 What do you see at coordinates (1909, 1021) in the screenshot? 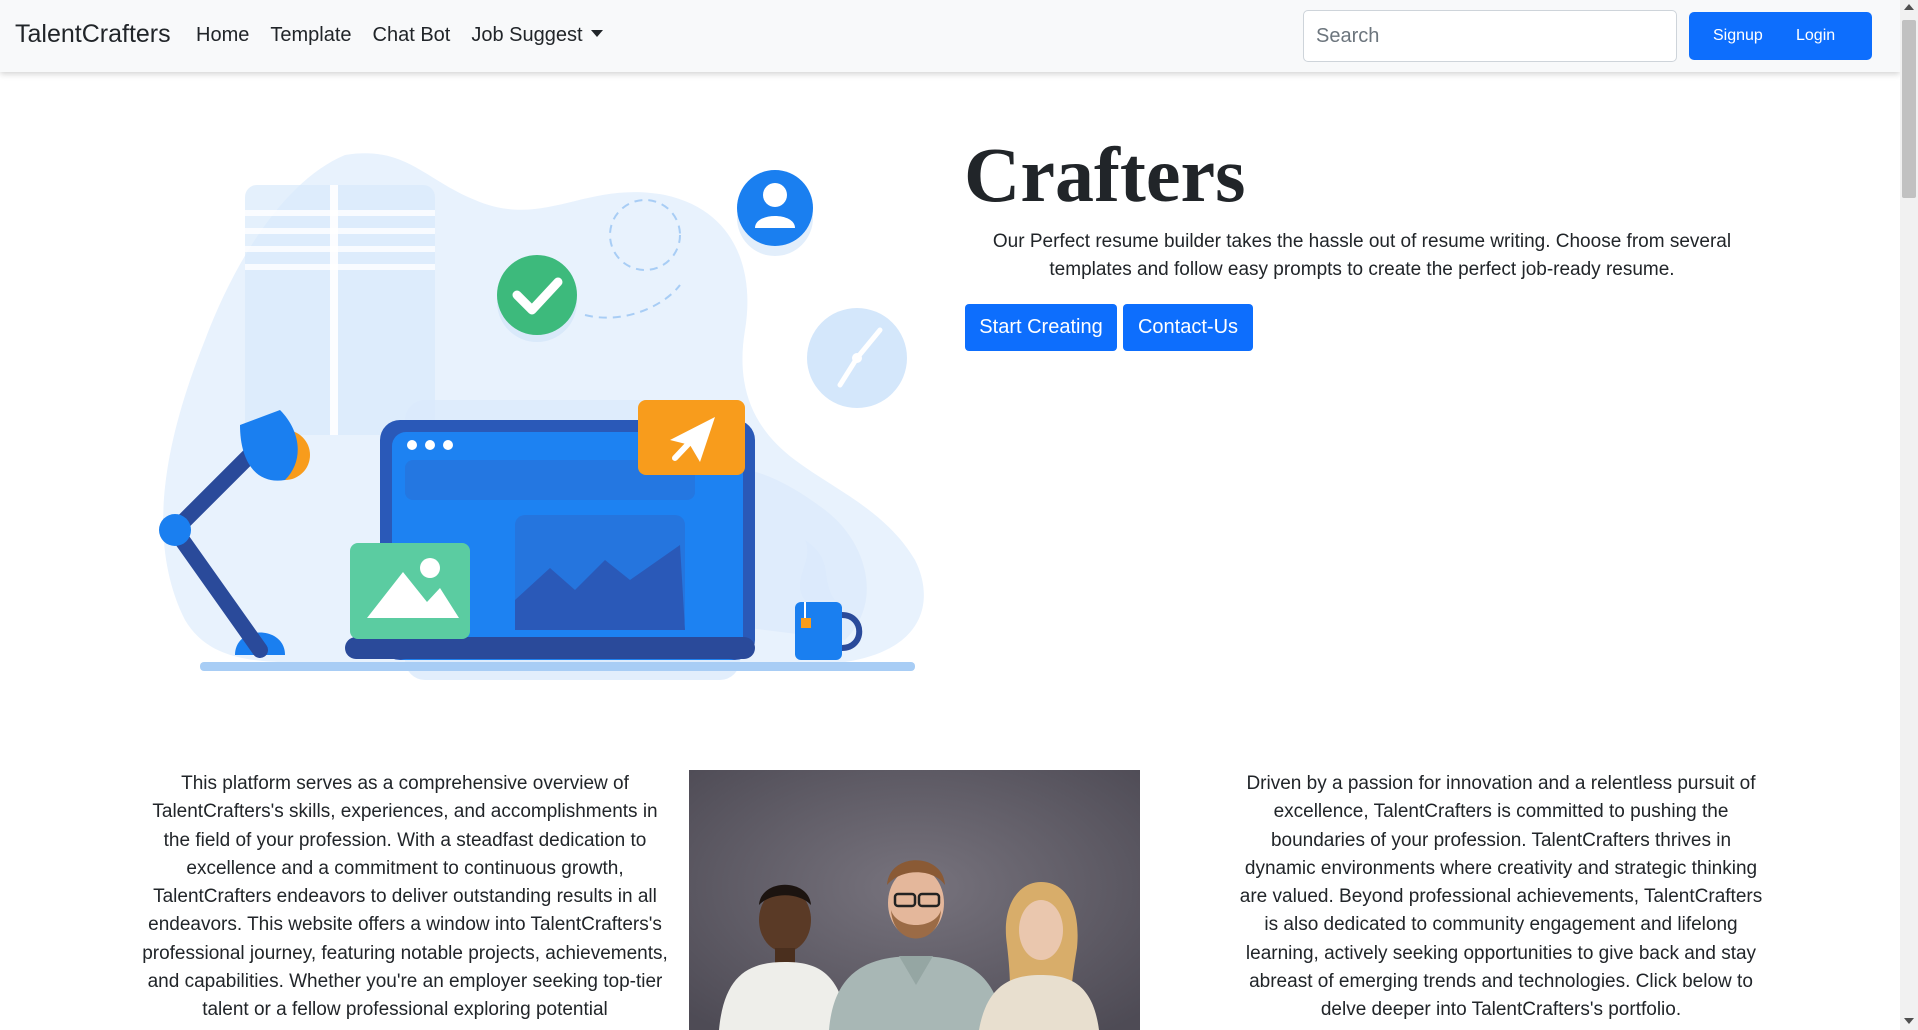
I see `scroll-down-arrow-icon` at bounding box center [1909, 1021].